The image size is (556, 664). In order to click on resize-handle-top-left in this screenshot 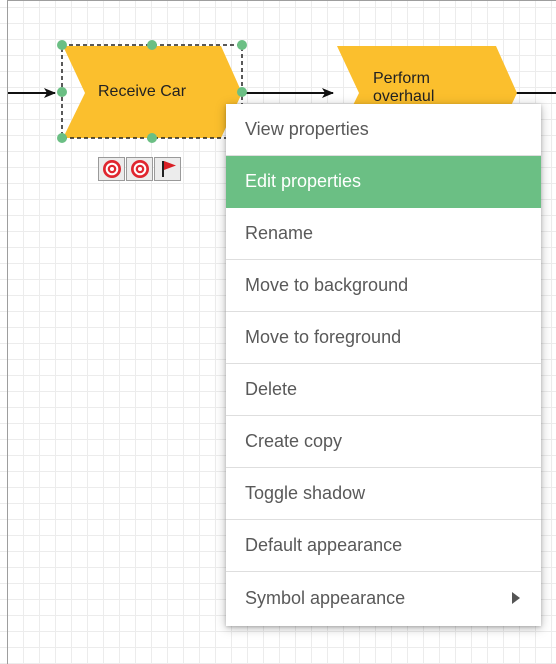, I will do `click(62, 45)`.